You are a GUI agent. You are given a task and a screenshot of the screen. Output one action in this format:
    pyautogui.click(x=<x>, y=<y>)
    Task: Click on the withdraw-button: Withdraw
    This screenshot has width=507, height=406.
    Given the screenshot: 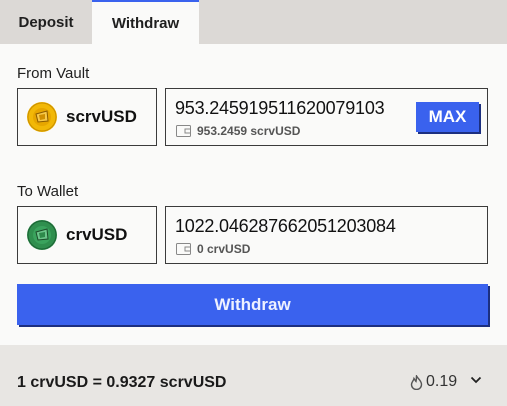 What is the action you would take?
    pyautogui.click(x=252, y=304)
    